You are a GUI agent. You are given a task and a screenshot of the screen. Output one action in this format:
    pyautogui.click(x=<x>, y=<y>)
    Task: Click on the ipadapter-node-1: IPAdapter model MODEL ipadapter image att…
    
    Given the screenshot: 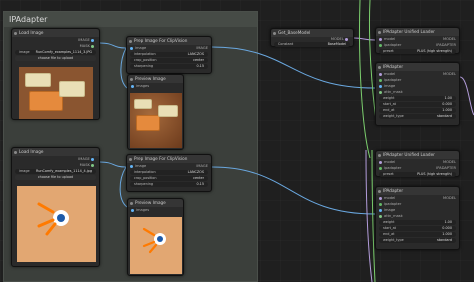 What is the action you would take?
    pyautogui.click(x=417, y=94)
    